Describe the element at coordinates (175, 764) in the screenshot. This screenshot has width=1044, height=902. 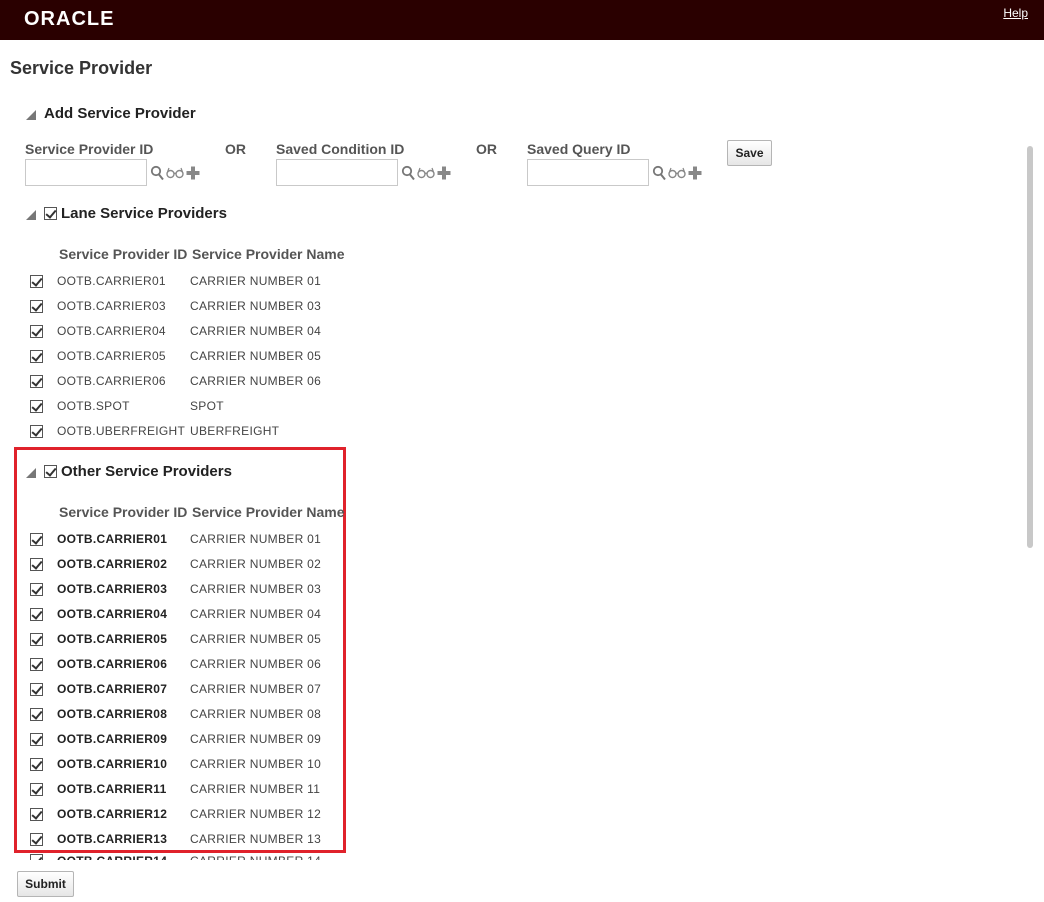
I see `table-row: OOTB.CARRIER10 CARRIER NUMBER 10` at that location.